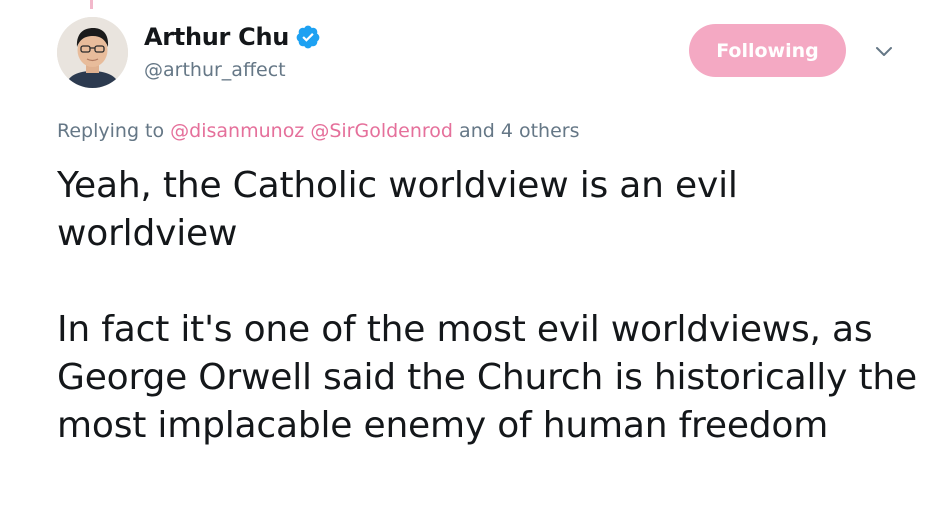 This screenshot has height=512, width=938. I want to click on replying-to-label: Replying to, so click(111, 131).